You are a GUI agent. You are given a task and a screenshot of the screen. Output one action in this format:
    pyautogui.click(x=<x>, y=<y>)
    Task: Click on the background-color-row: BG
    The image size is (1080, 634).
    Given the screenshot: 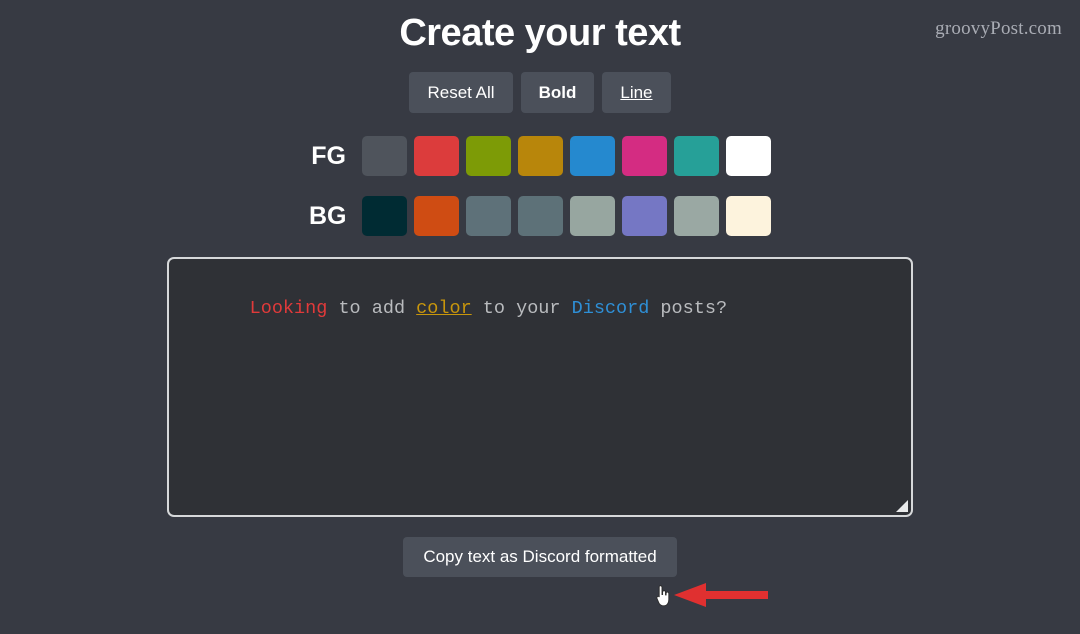 What is the action you would take?
    pyautogui.click(x=540, y=216)
    